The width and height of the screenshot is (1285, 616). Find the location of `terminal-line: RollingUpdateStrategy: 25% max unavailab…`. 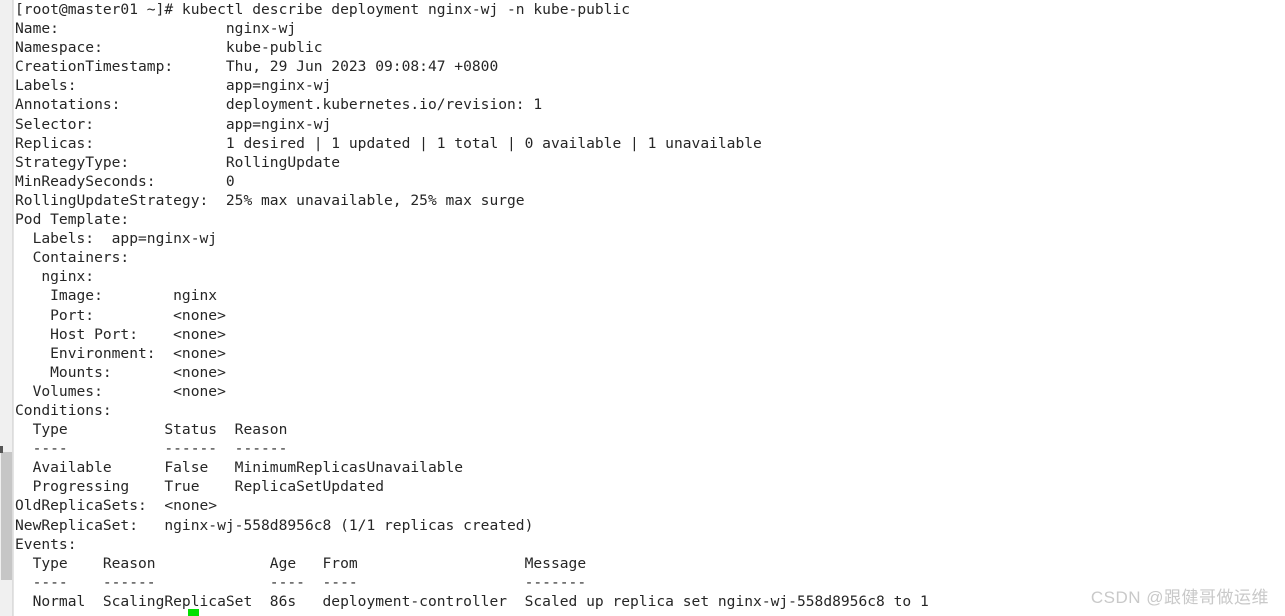

terminal-line: RollingUpdateStrategy: 25% max unavailab… is located at coordinates (270, 200).